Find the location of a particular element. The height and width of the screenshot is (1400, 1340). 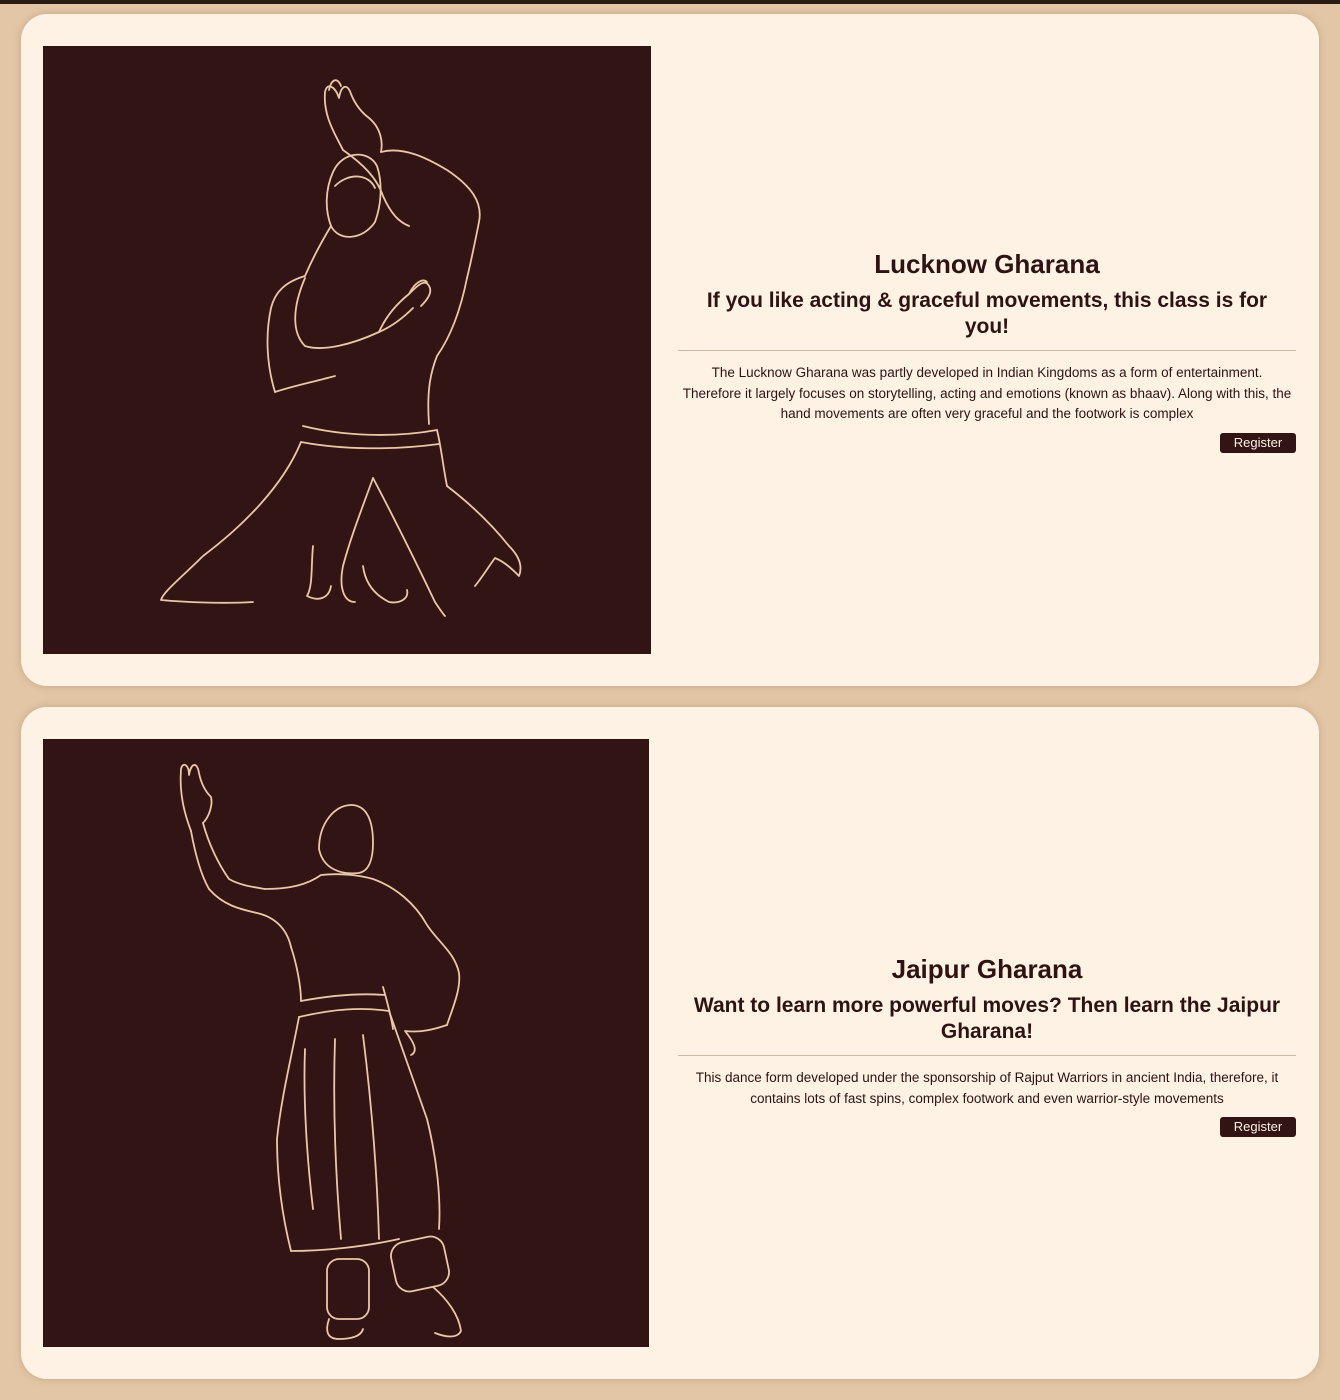

class-title: Jaipur Gharana is located at coordinates (987, 969).